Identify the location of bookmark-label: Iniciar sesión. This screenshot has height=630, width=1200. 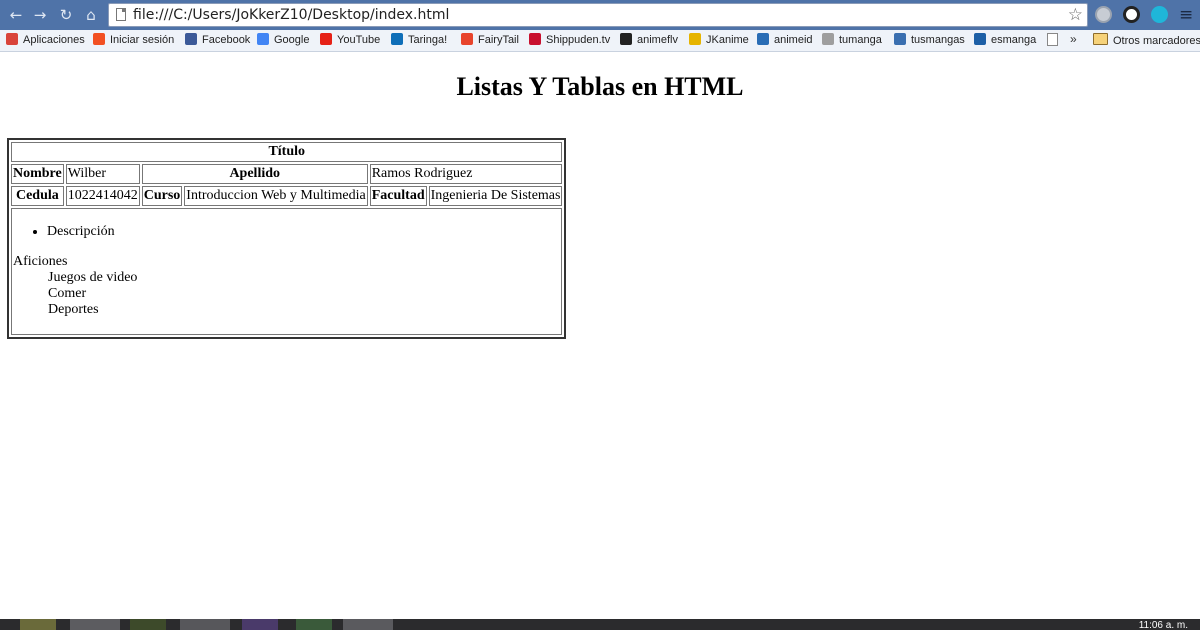
(142, 40).